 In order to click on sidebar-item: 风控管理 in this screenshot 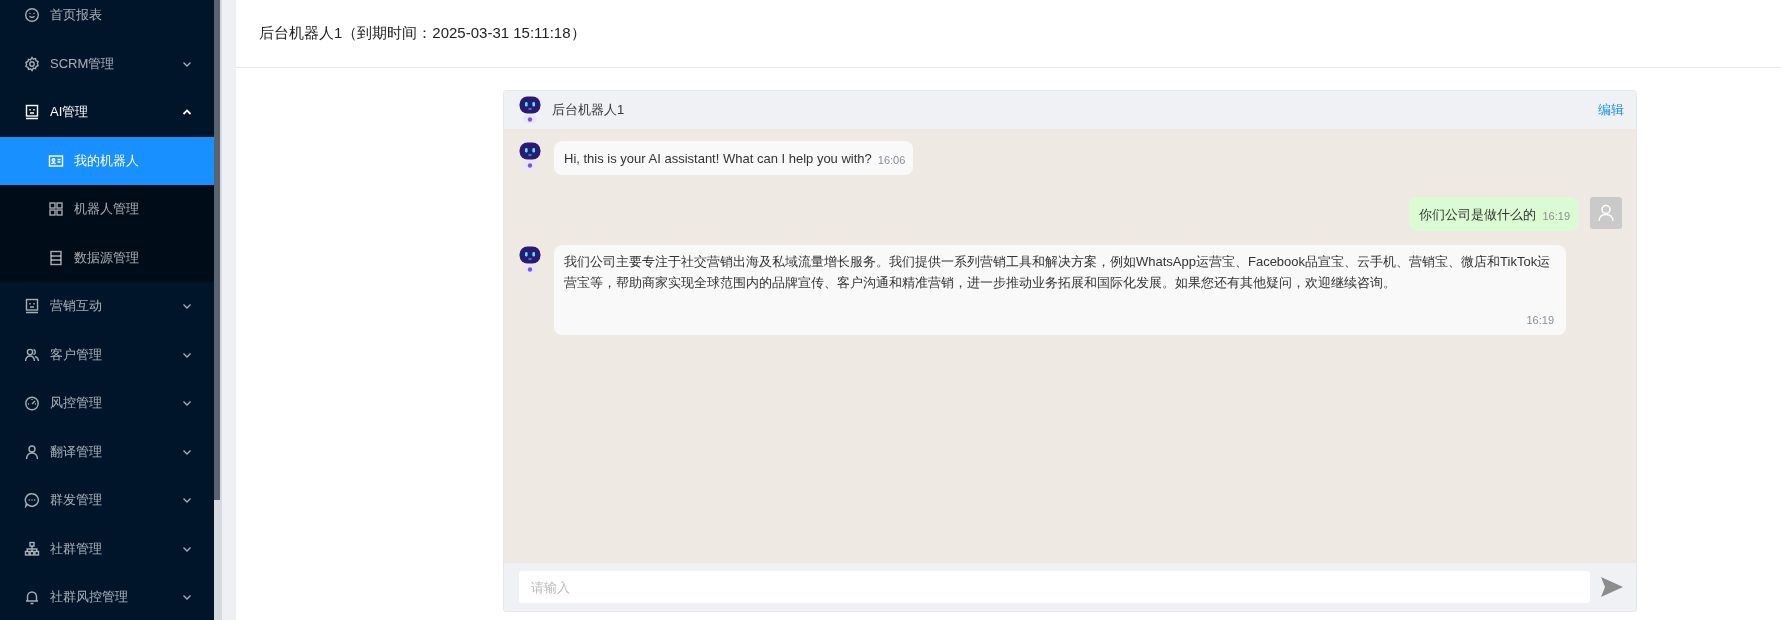, I will do `click(107, 403)`.